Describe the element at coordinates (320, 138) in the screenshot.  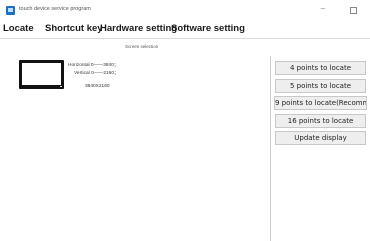
I see `update-display-button: Update display` at that location.